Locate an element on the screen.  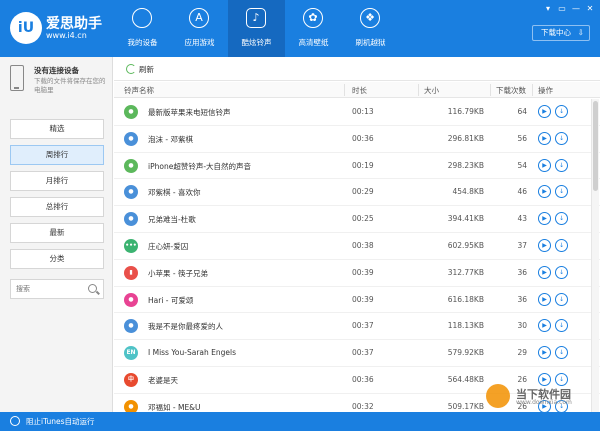
nav-apps-games: A 应用游戏 is located at coordinates (199, 28).